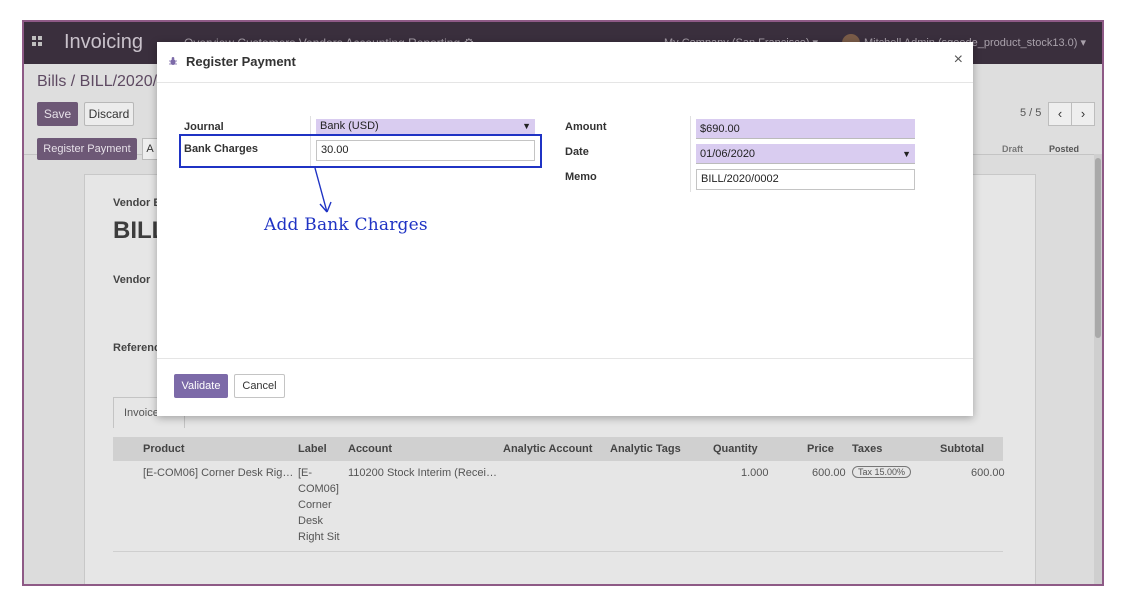 This screenshot has width=1126, height=607. What do you see at coordinates (137, 348) in the screenshot?
I see `reference-label: Referenc` at bounding box center [137, 348].